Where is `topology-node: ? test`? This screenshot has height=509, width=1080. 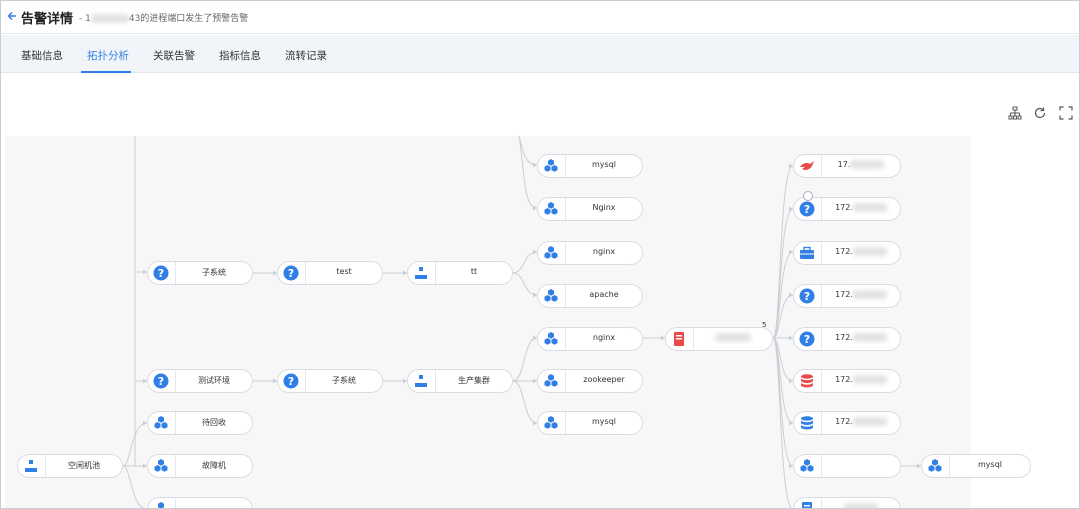 topology-node: ? test is located at coordinates (330, 273).